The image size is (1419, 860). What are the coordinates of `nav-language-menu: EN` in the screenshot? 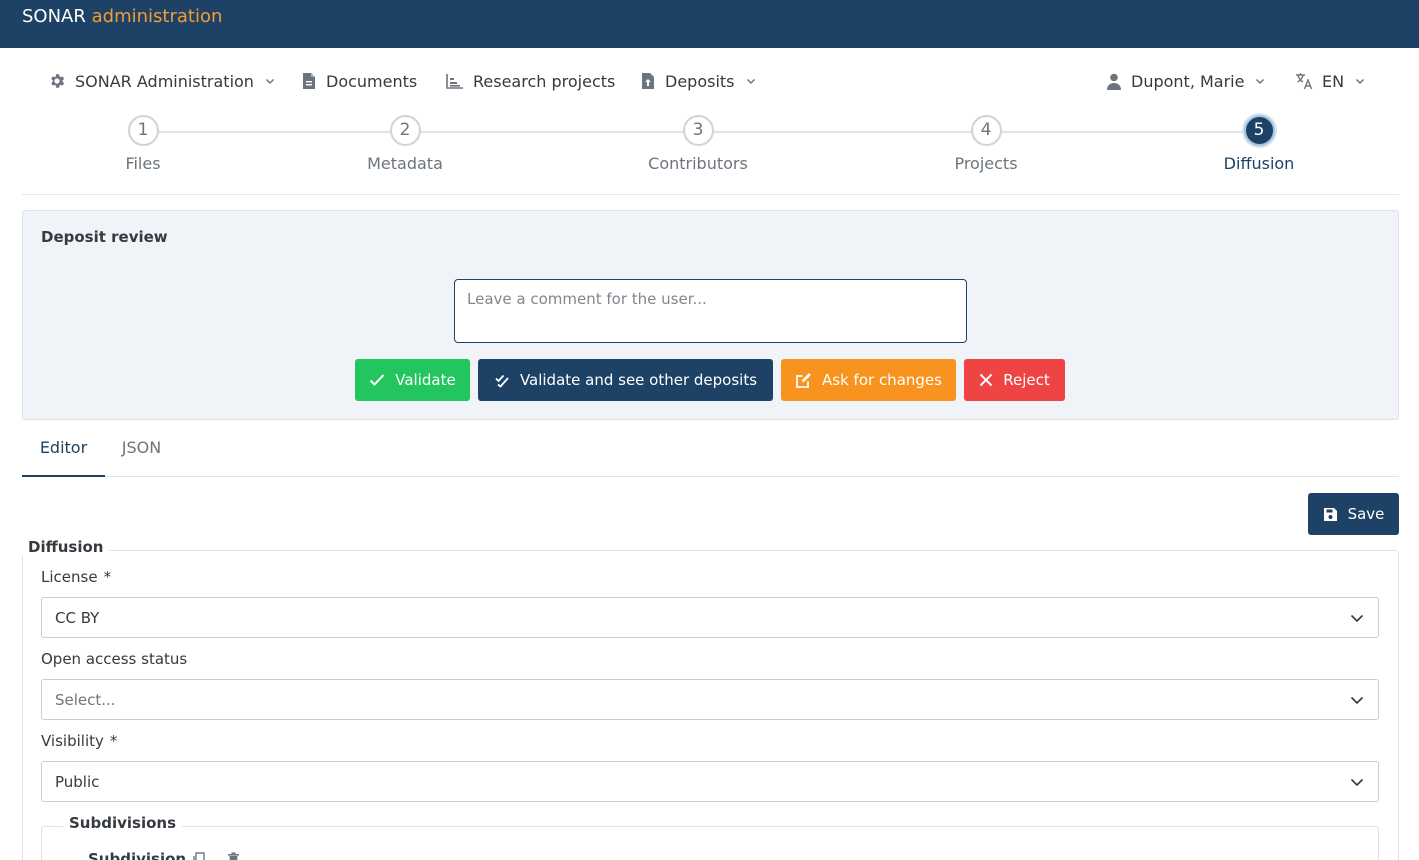 It's located at (1330, 81).